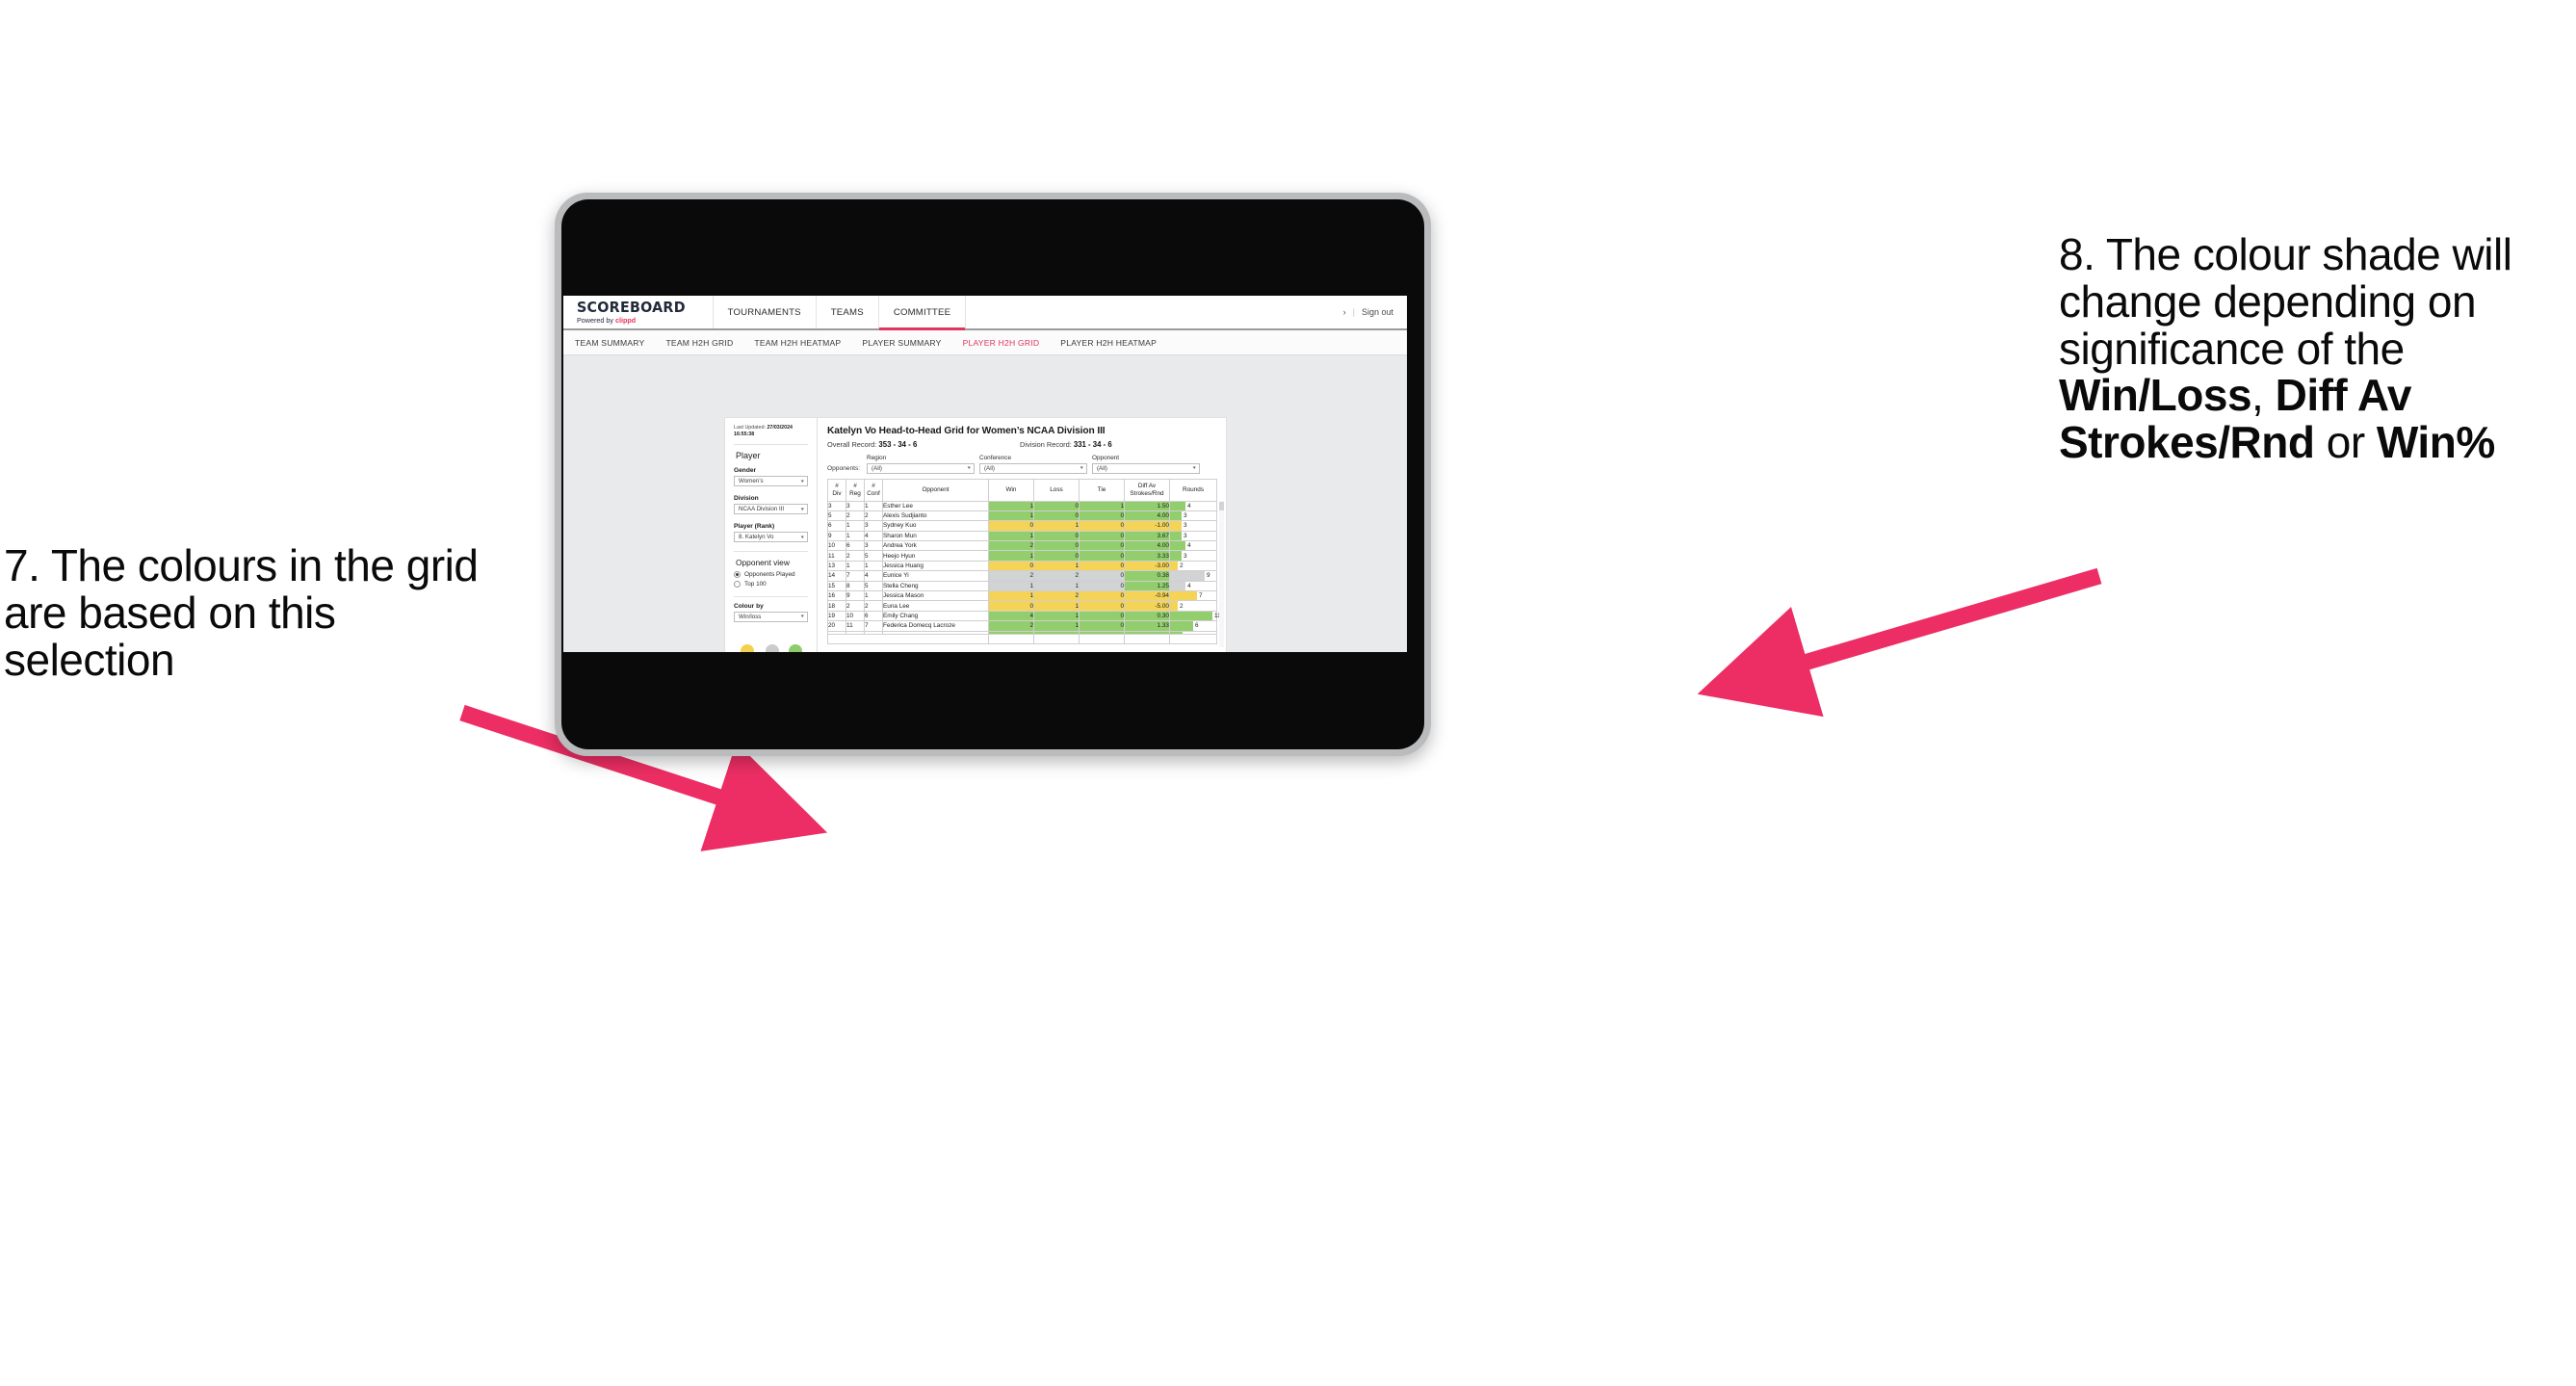  I want to click on col-header-loss: Loss, so click(1056, 490).